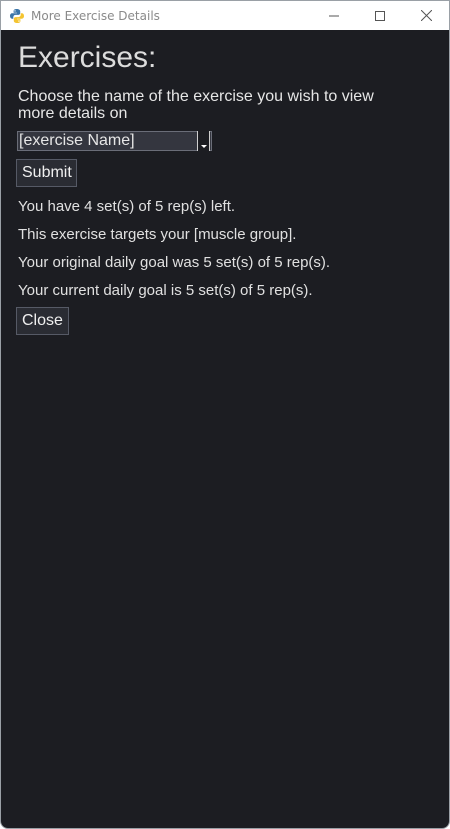 The image size is (450, 829). What do you see at coordinates (46, 173) in the screenshot?
I see `submit-button: Submit` at bounding box center [46, 173].